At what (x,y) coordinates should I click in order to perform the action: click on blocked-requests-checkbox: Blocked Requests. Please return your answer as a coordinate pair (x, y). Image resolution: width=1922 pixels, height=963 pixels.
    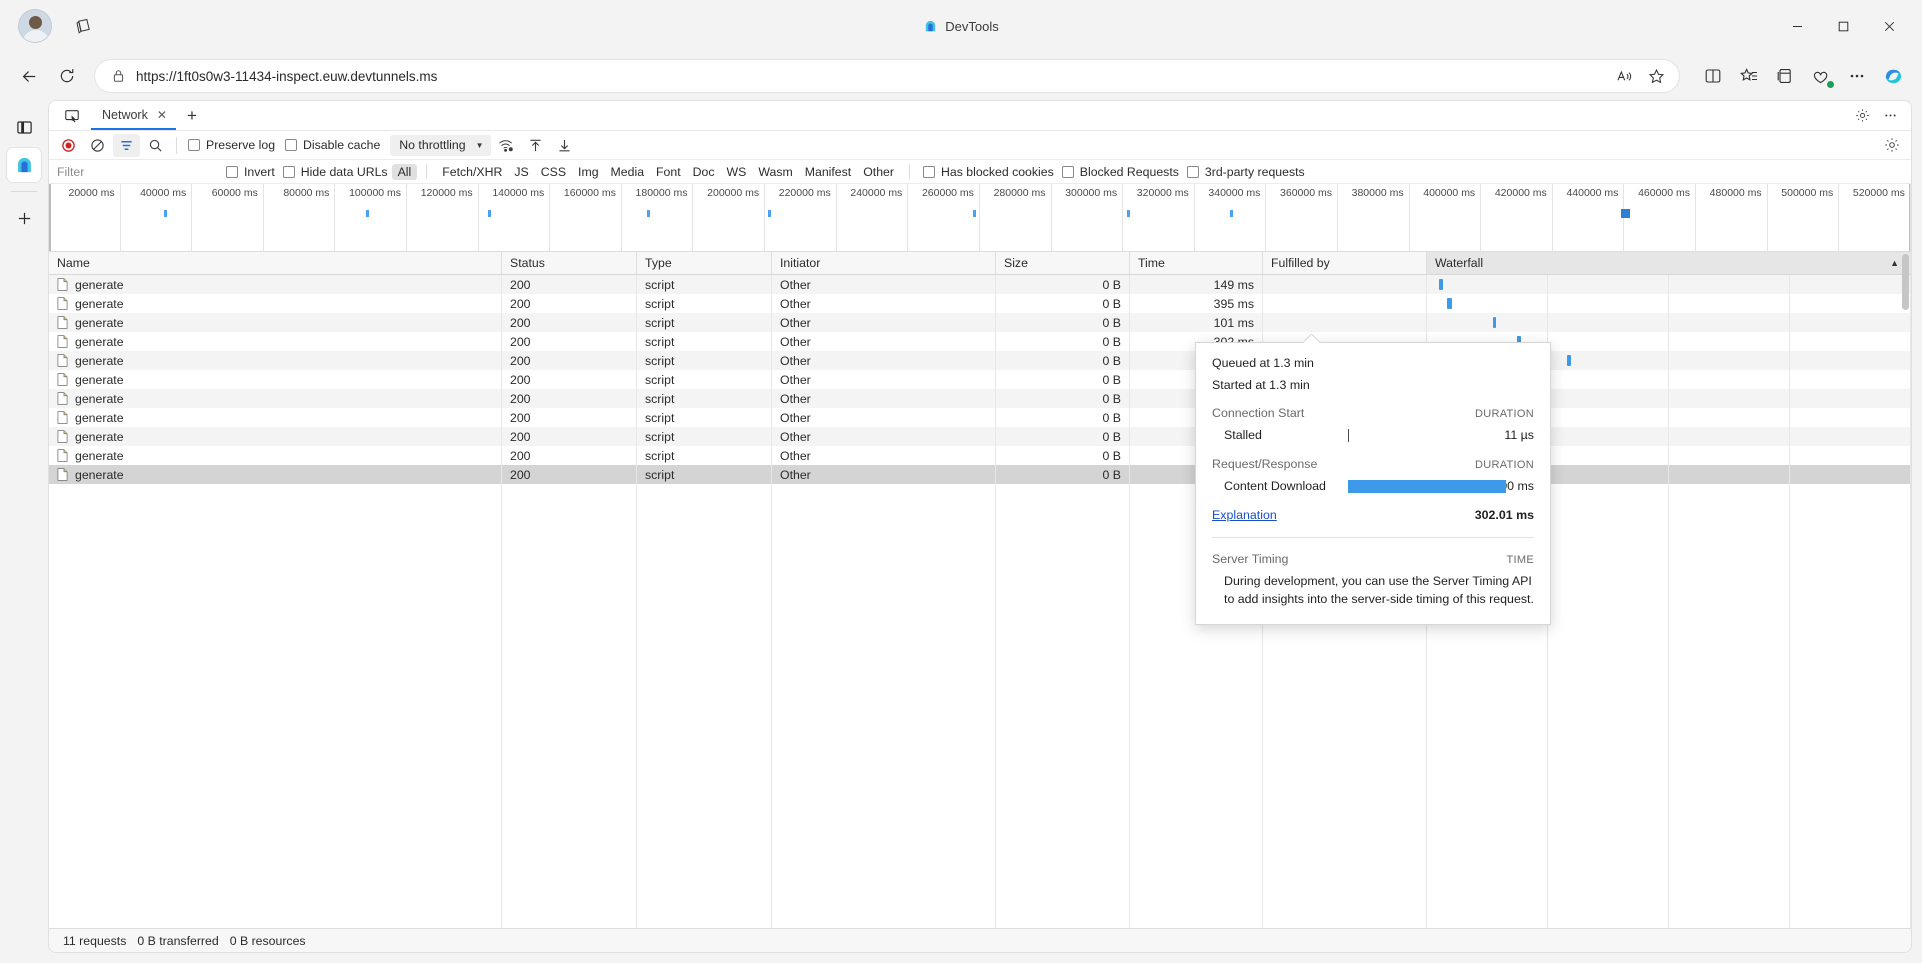
    Looking at the image, I should click on (1120, 172).